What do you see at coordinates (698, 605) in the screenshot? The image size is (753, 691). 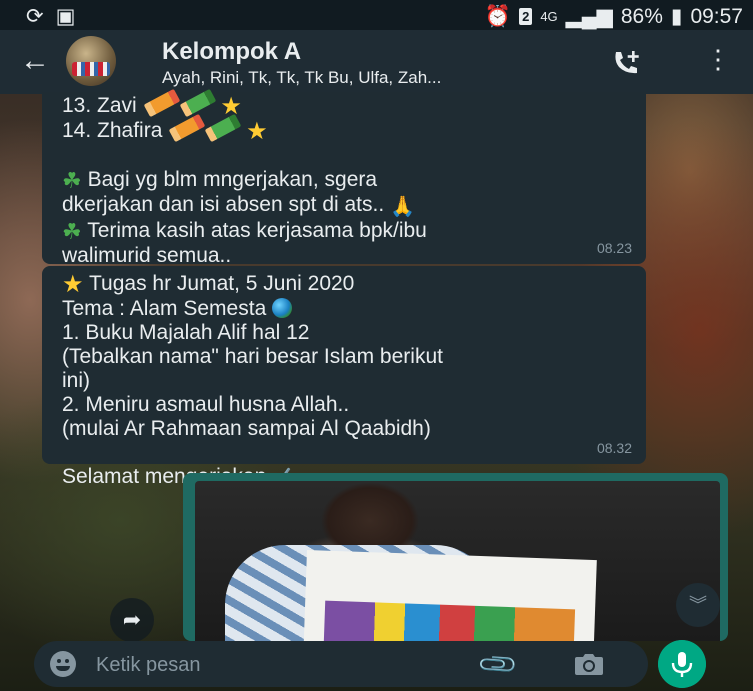 I see `double-chevron-down-icon: ︾` at bounding box center [698, 605].